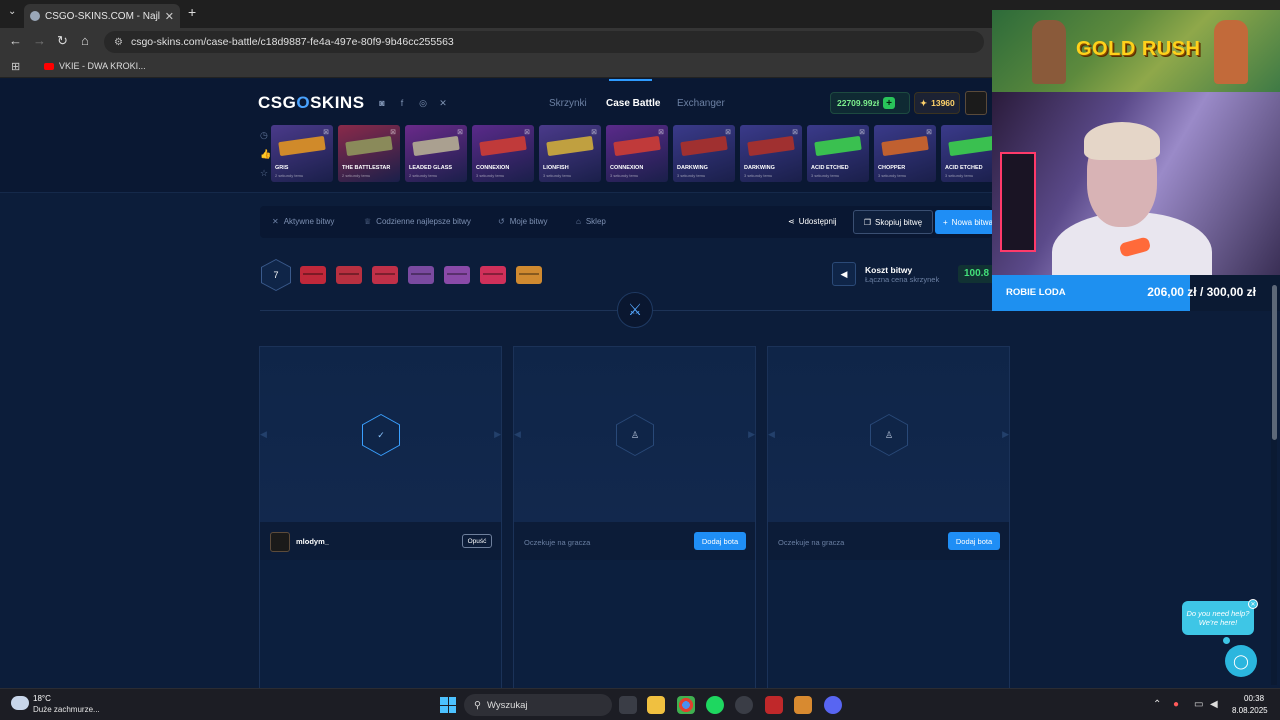 The height and width of the screenshot is (720, 1280). What do you see at coordinates (302, 153) in the screenshot?
I see `drop-card: ⊠ GRIS 2 sekundy temu` at bounding box center [302, 153].